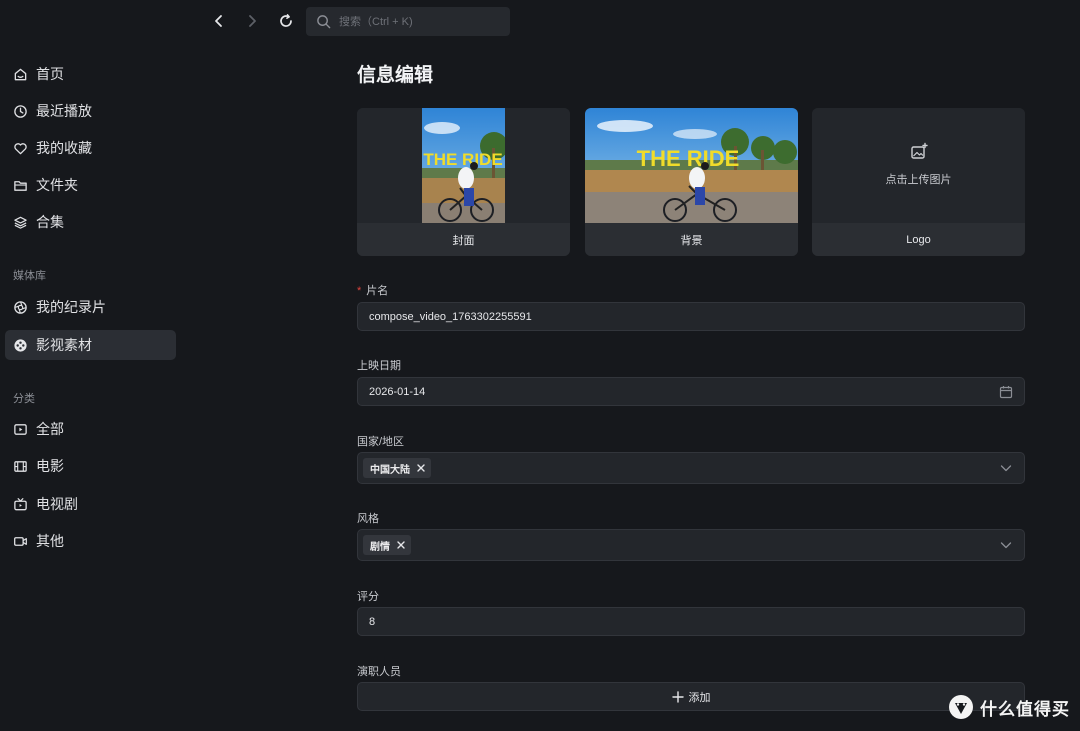 This screenshot has width=1080, height=731. What do you see at coordinates (20, 504) in the screenshot?
I see `tv-icon` at bounding box center [20, 504].